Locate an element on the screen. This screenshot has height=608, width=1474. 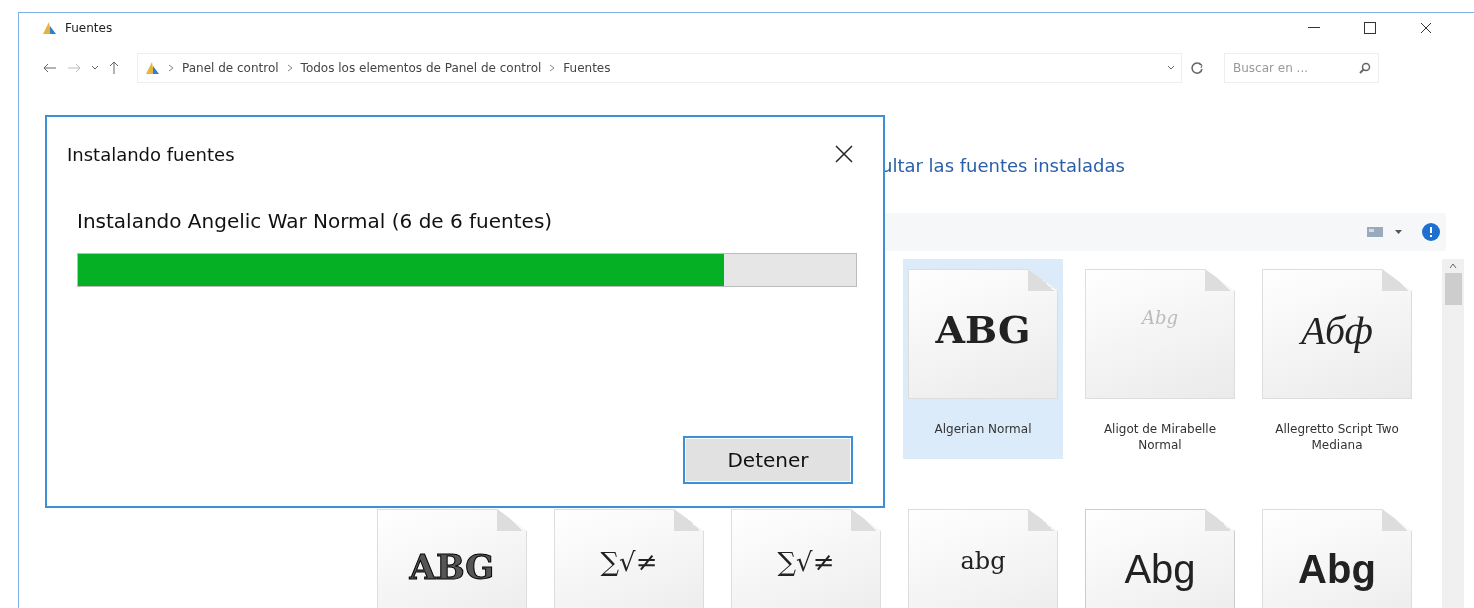
breadcrumb: Panel de control is located at coordinates (230, 68).